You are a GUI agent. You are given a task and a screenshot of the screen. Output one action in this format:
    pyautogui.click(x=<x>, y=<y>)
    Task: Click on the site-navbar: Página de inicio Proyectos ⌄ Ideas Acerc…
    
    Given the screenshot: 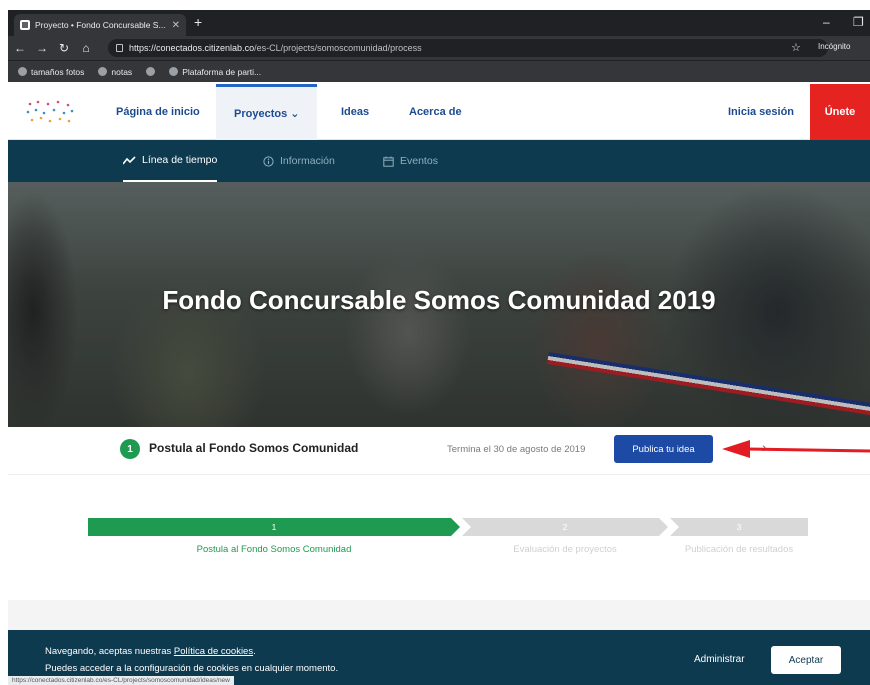 What is the action you would take?
    pyautogui.click(x=439, y=112)
    